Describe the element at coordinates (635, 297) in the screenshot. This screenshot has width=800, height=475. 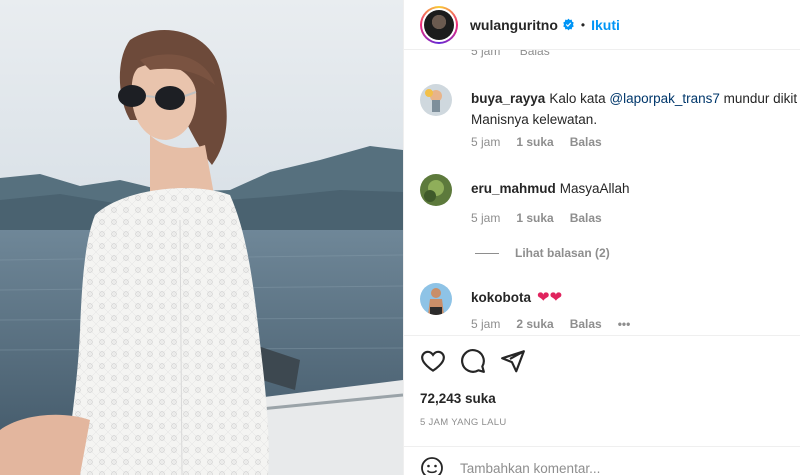
I see `comment-text: kokobota ❤❤` at that location.